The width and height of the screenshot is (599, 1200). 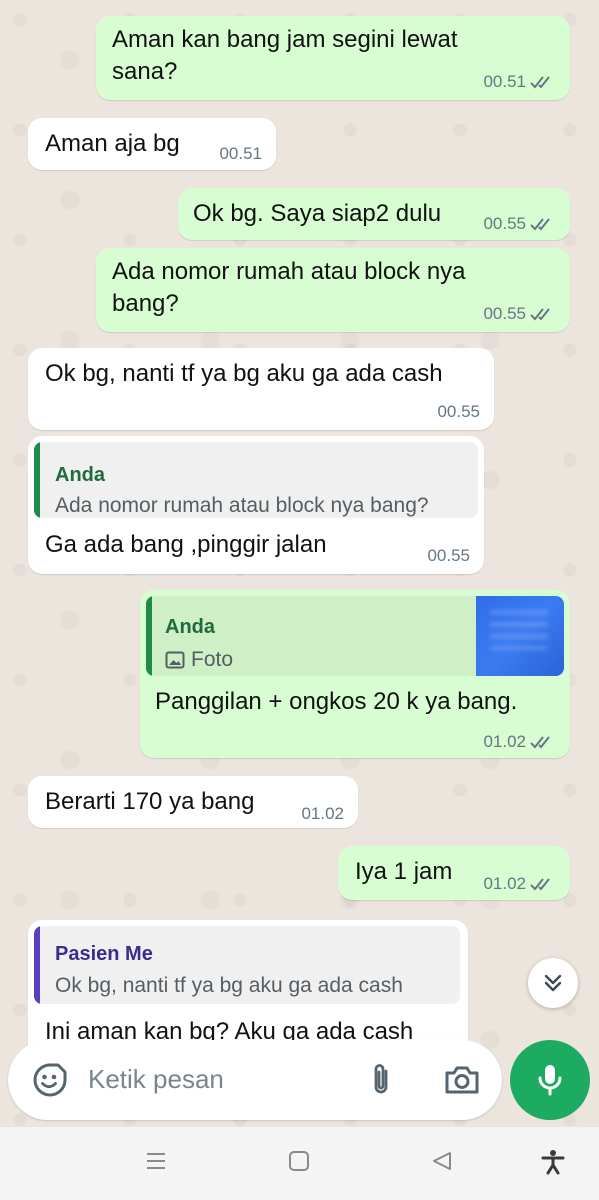 I want to click on message-text: Ga ada bang ,pinggir jalan, so click(x=186, y=544).